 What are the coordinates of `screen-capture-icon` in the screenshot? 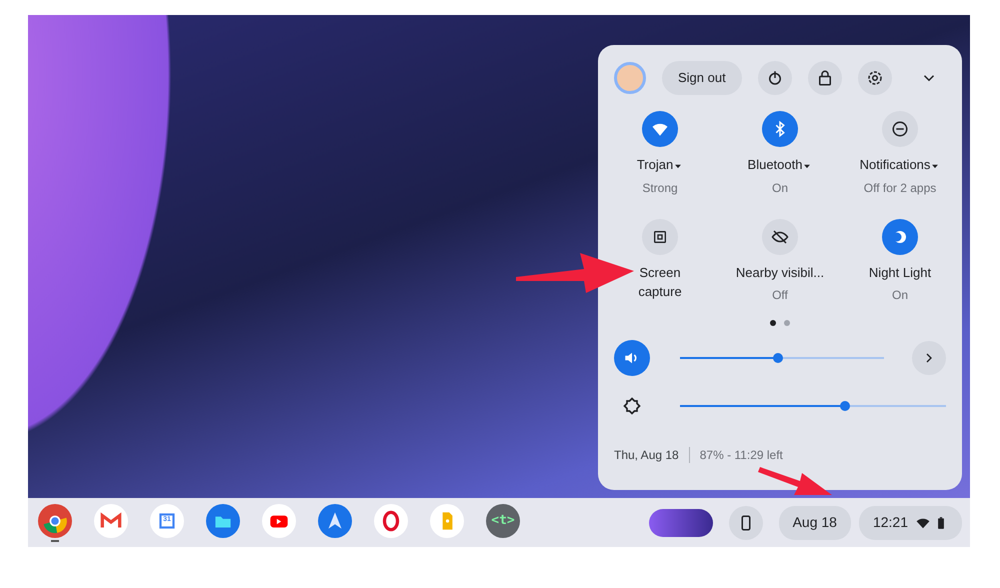 It's located at (660, 236).